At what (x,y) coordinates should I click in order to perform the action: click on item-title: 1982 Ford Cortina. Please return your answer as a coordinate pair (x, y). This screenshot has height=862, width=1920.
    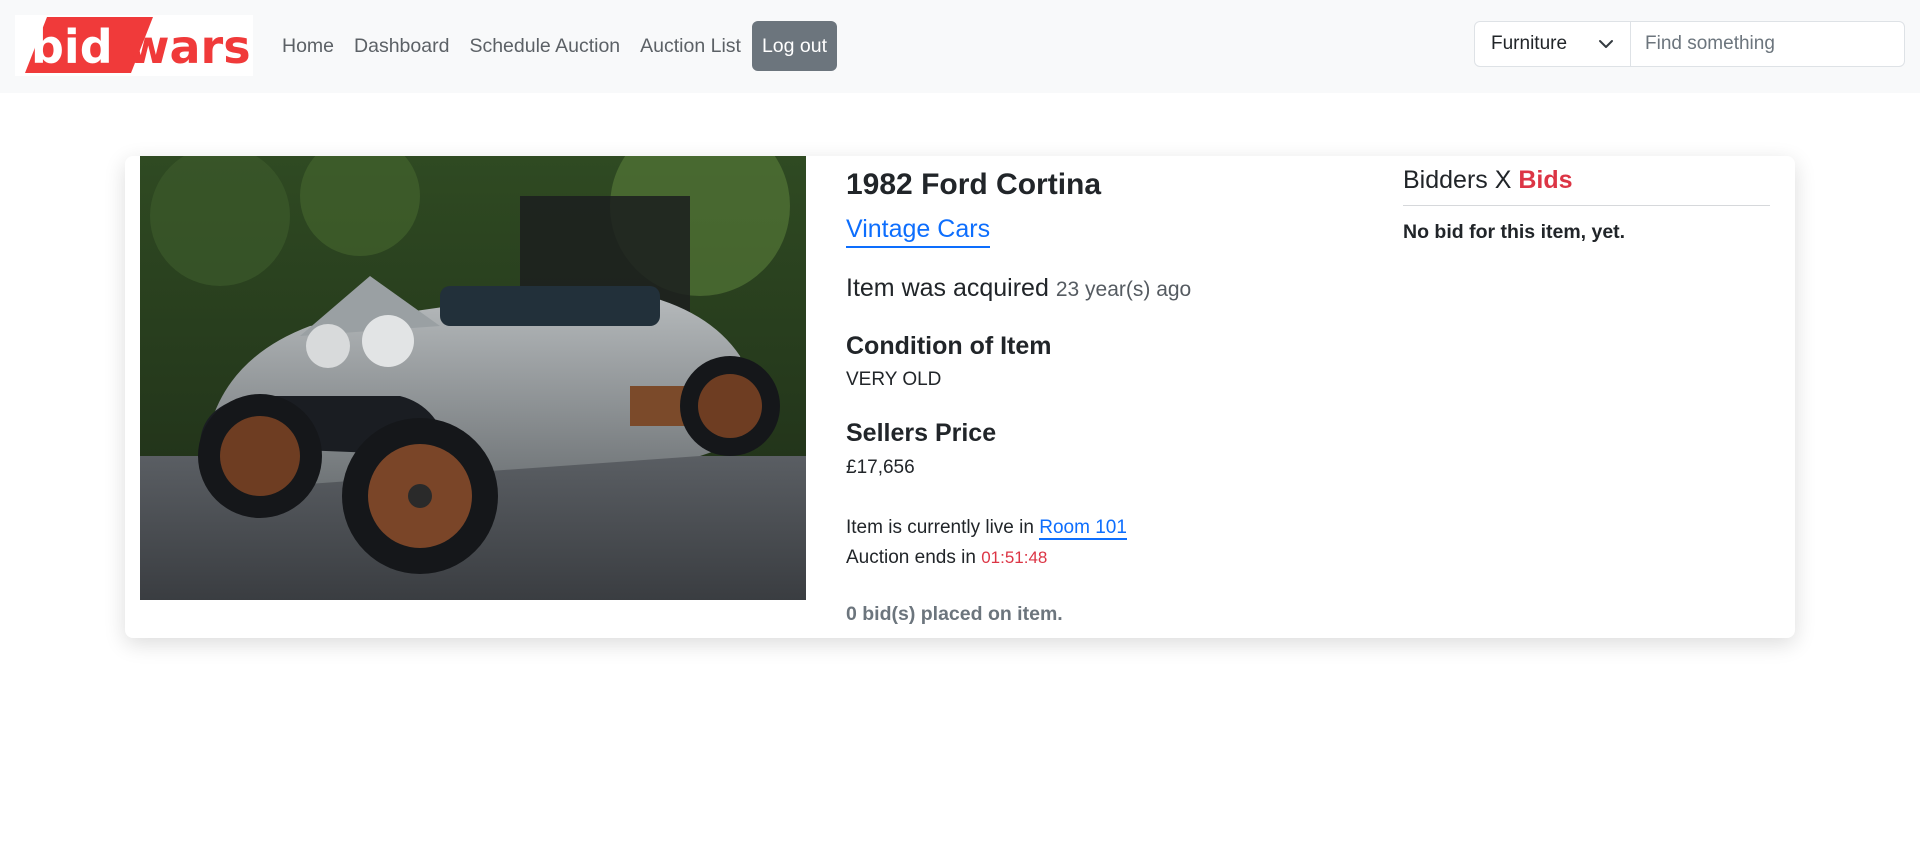
    Looking at the image, I should click on (974, 184).